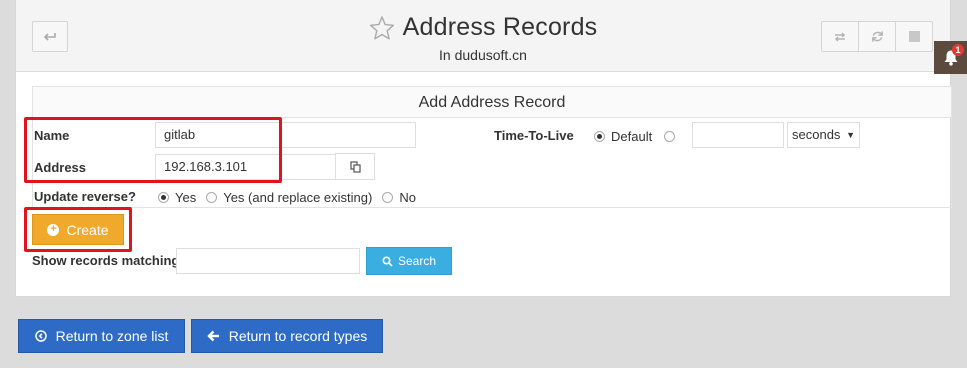 Image resolution: width=967 pixels, height=368 pixels. I want to click on refresh-icon, so click(877, 36).